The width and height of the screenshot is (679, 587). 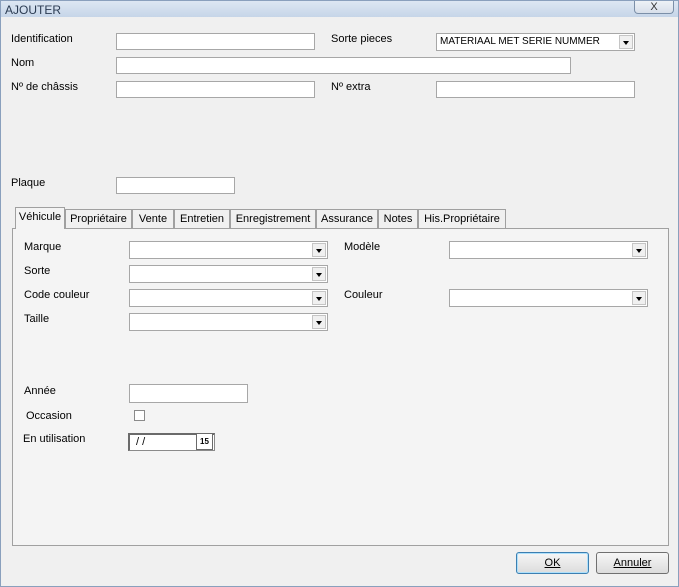 I want to click on ok-button-label: OK, so click(x=552, y=563).